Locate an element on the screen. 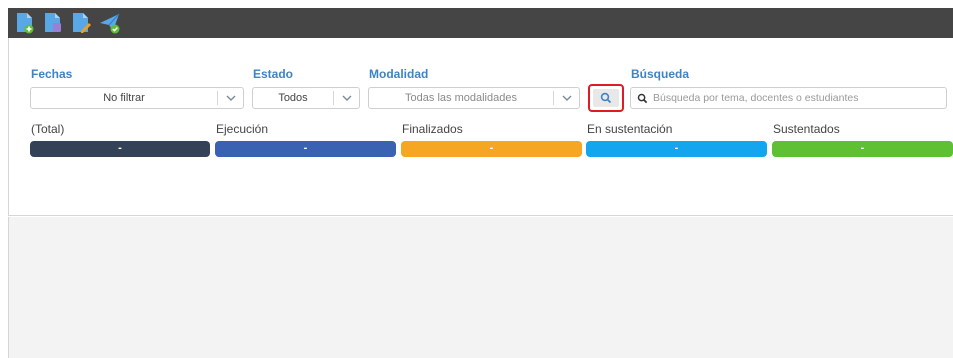 Image resolution: width=953 pixels, height=358 pixels. modalidad-select-value: Todas las modalidades is located at coordinates (461, 98).